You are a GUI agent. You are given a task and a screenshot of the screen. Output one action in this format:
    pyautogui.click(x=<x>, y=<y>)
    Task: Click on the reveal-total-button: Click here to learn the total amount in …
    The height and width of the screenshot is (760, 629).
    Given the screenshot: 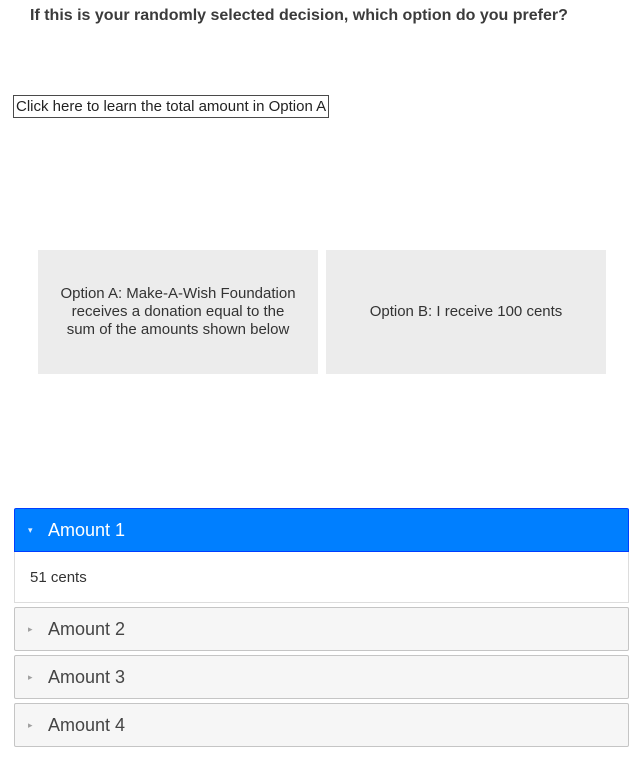 What is the action you would take?
    pyautogui.click(x=171, y=106)
    